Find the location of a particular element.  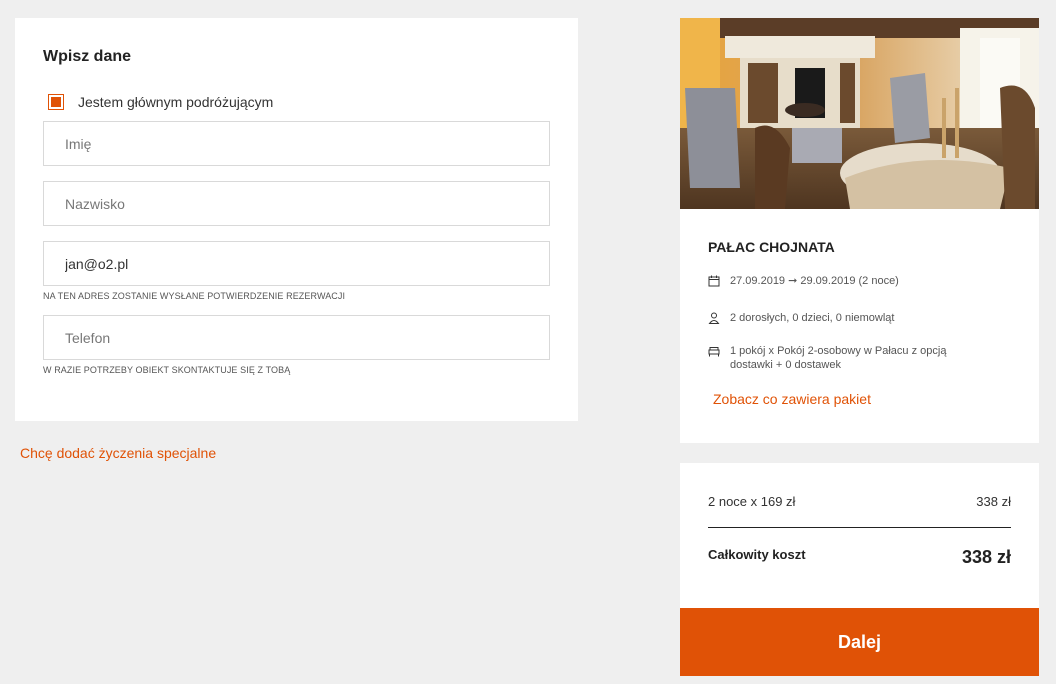

person-icon is located at coordinates (714, 318).